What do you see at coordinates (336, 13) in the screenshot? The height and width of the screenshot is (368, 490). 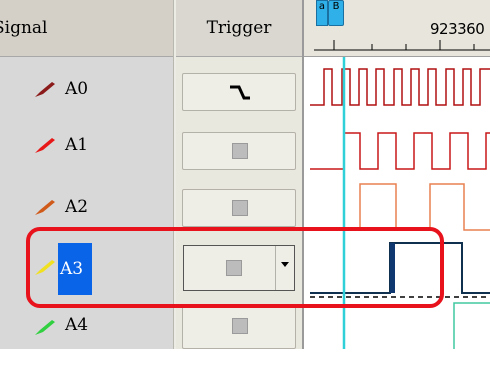 I see `marker-b: B` at bounding box center [336, 13].